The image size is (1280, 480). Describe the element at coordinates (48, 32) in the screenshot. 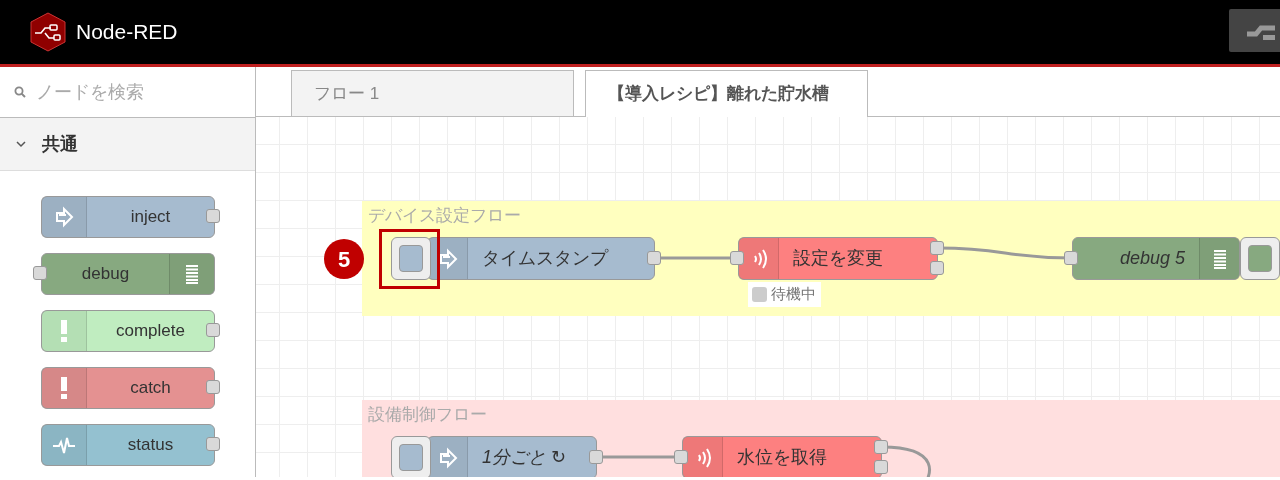

I see `logo` at that location.